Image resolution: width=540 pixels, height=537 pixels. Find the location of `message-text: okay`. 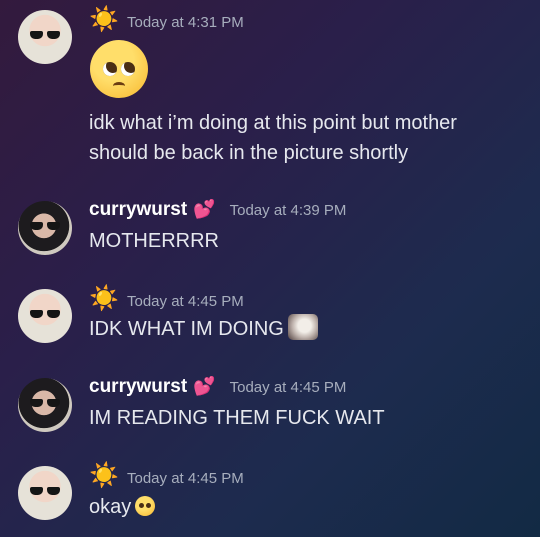

message-text: okay is located at coordinates (110, 507).